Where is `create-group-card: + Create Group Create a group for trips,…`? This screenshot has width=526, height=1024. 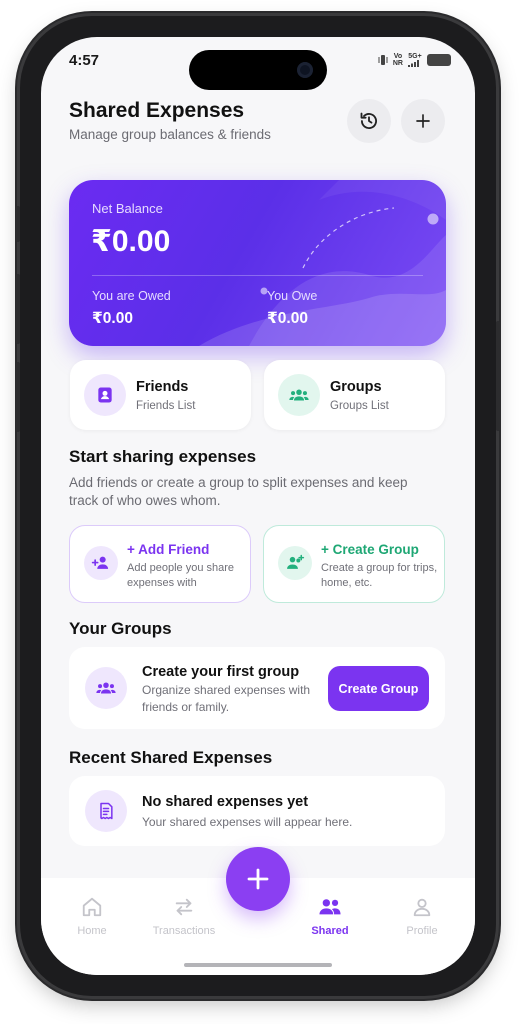
create-group-card: + Create Group Create a group for trips,… is located at coordinates (354, 564).